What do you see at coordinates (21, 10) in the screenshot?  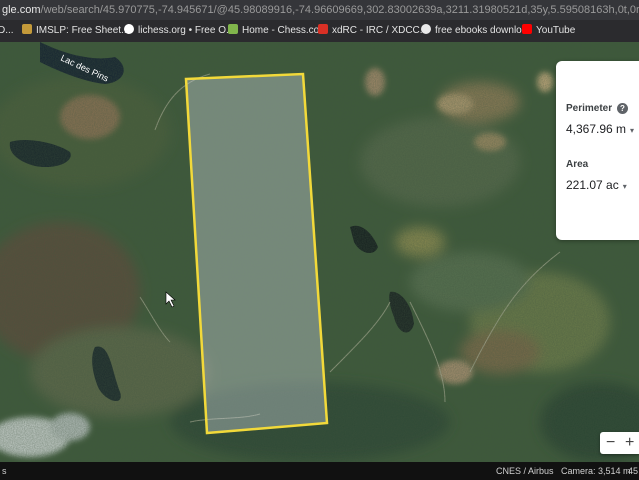 I see `url-host: gle.com` at bounding box center [21, 10].